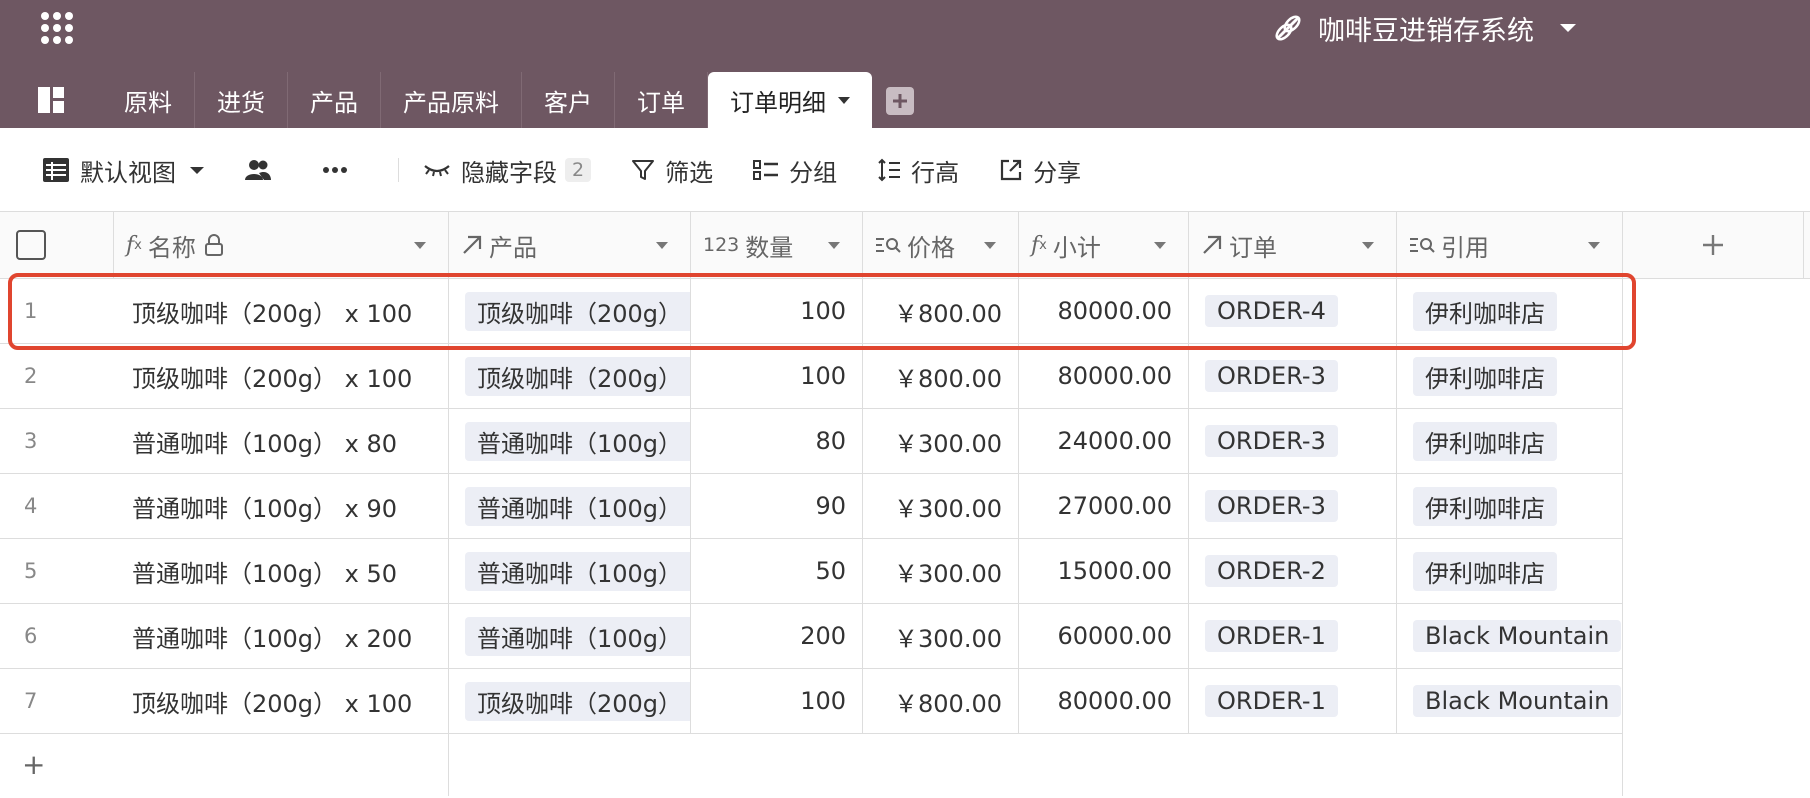  I want to click on cell-order: ORDER-4, so click(1293, 311).